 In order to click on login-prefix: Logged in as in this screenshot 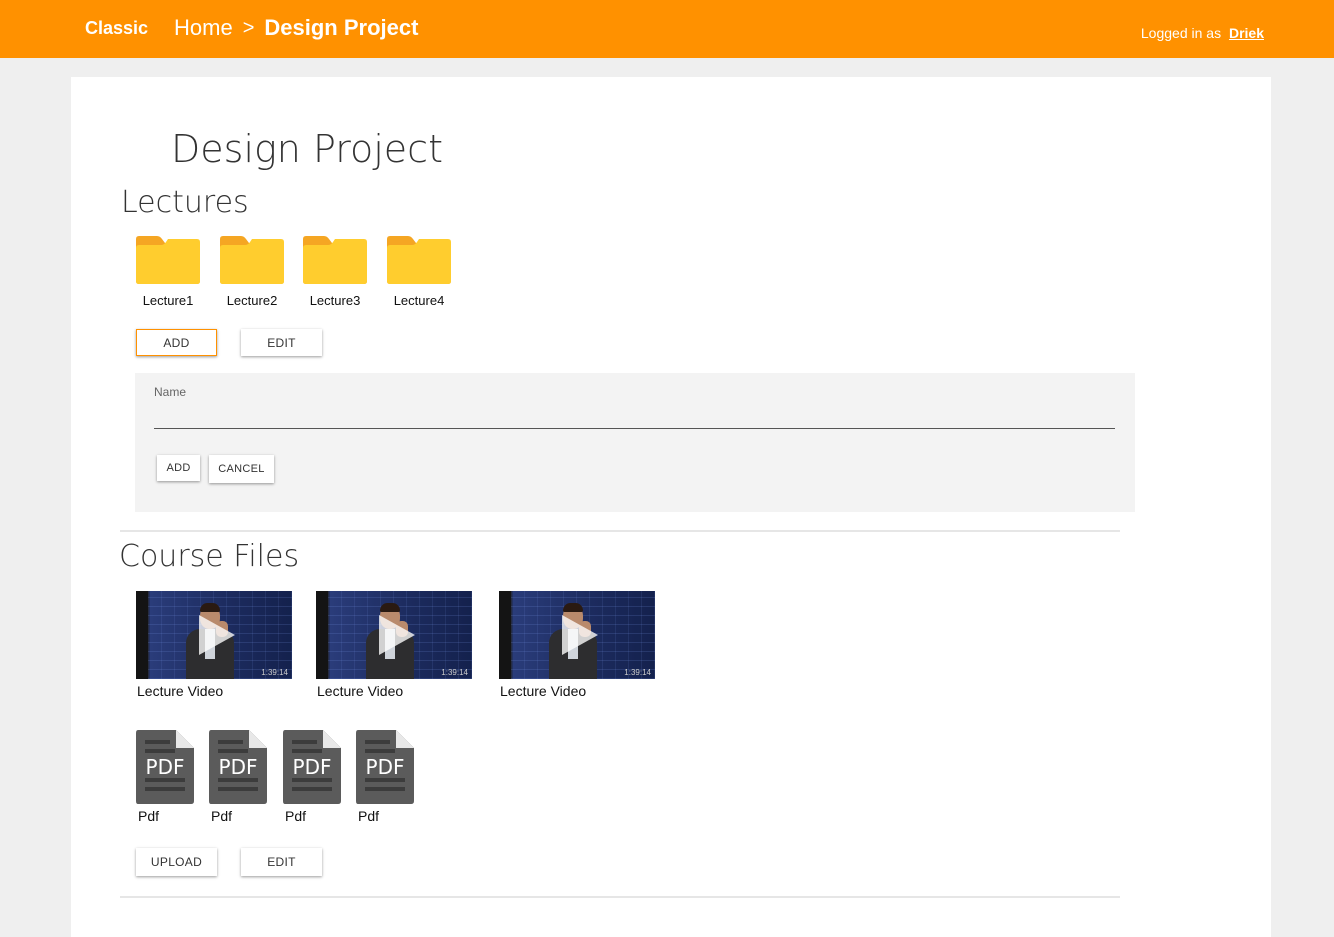, I will do `click(1181, 33)`.